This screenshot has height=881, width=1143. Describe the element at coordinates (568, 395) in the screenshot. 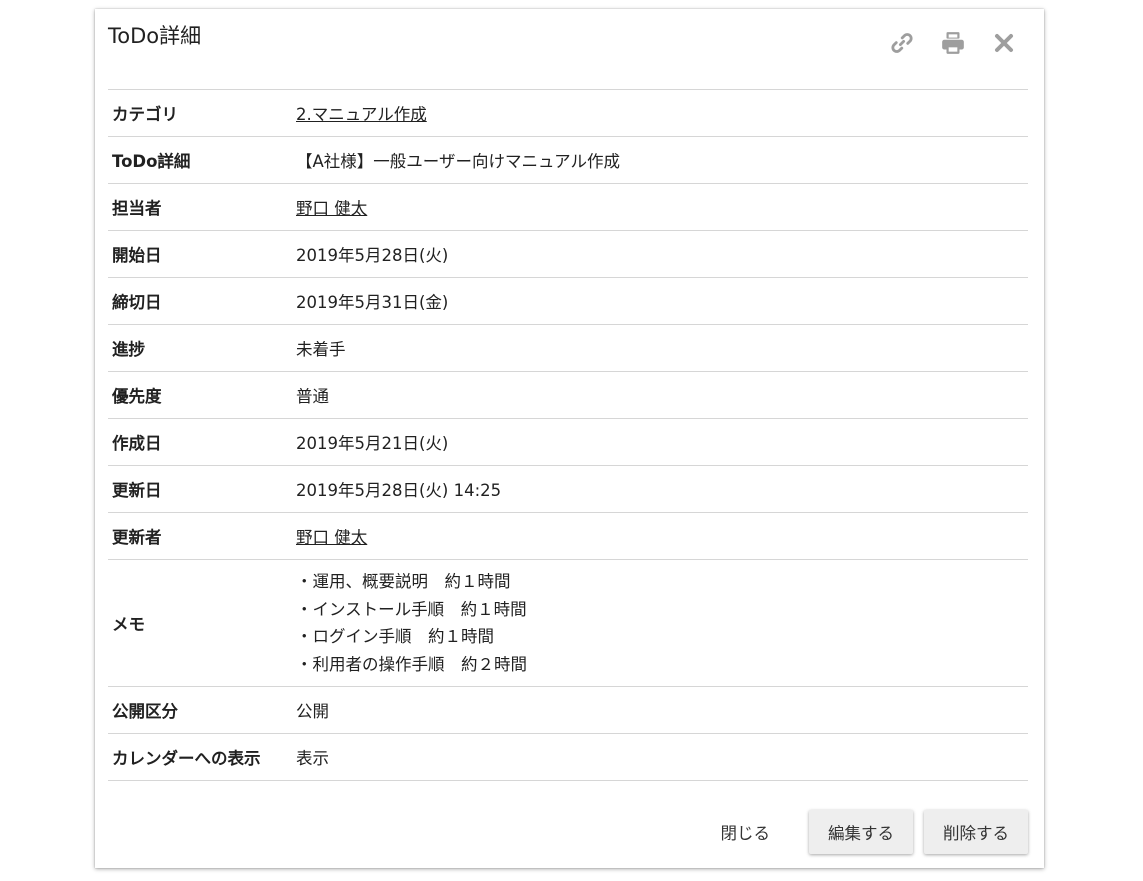

I see `row-priority: 優先度 普通` at that location.